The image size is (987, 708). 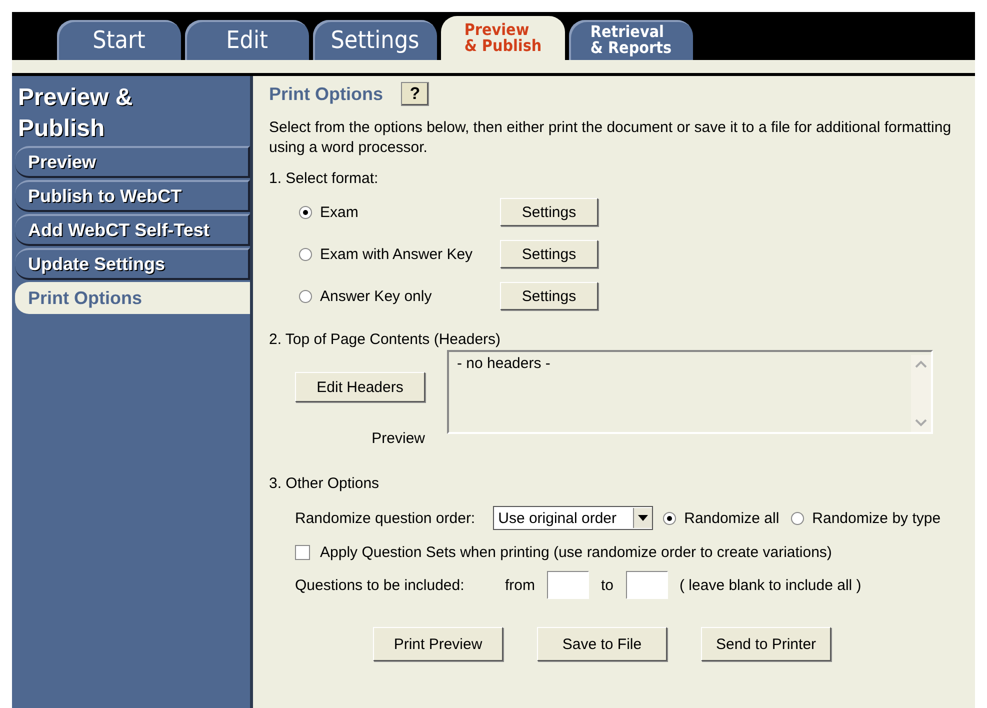 I want to click on hint-text: ( leave blank to include all ), so click(x=771, y=585).